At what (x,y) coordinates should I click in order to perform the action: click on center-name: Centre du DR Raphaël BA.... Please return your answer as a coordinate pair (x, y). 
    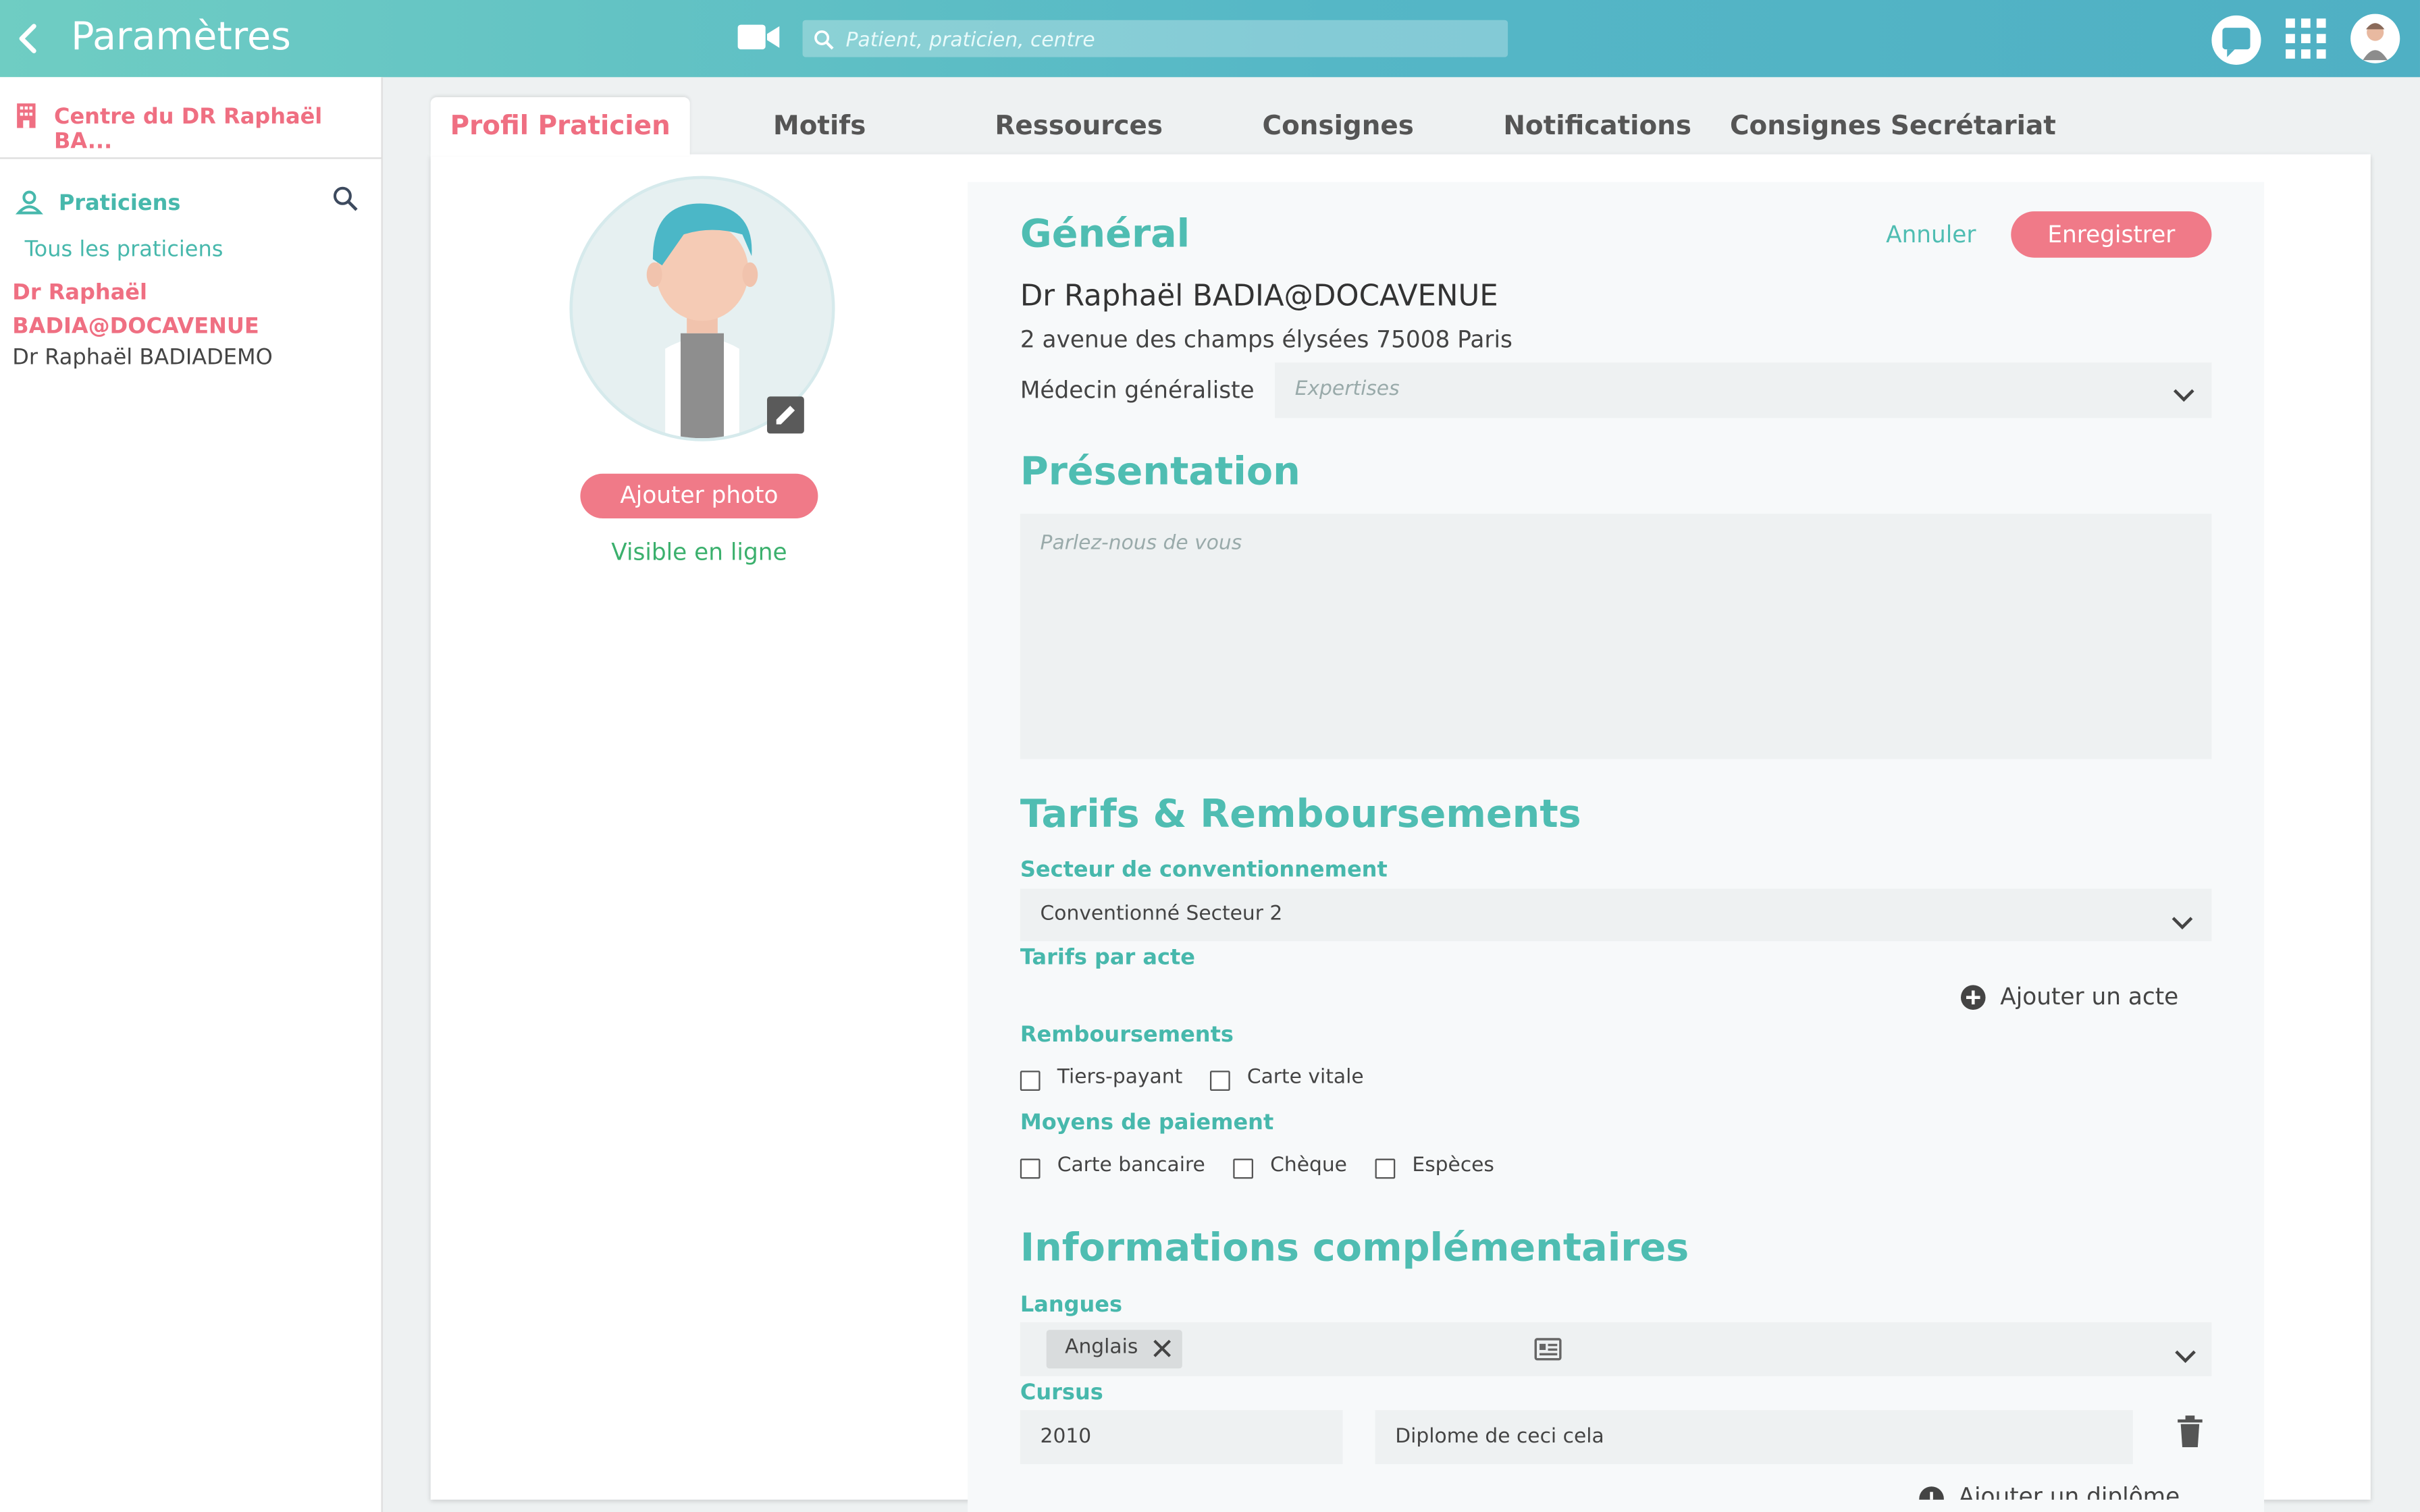
    Looking at the image, I should click on (188, 130).